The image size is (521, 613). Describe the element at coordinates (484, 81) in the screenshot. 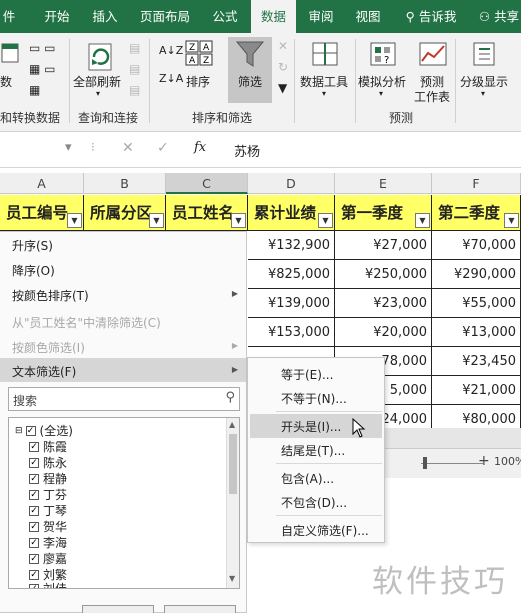

I see `outline-button: 分级显示` at that location.